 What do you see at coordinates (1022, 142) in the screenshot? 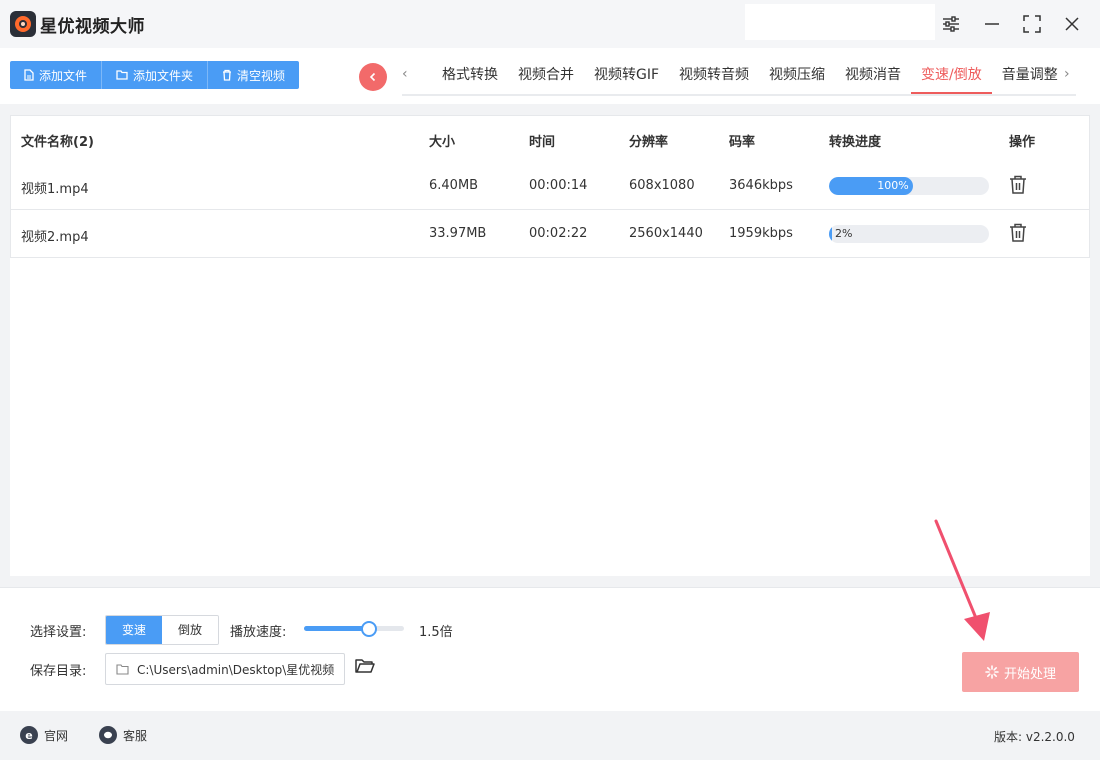
I see `col-actions: 操作` at bounding box center [1022, 142].